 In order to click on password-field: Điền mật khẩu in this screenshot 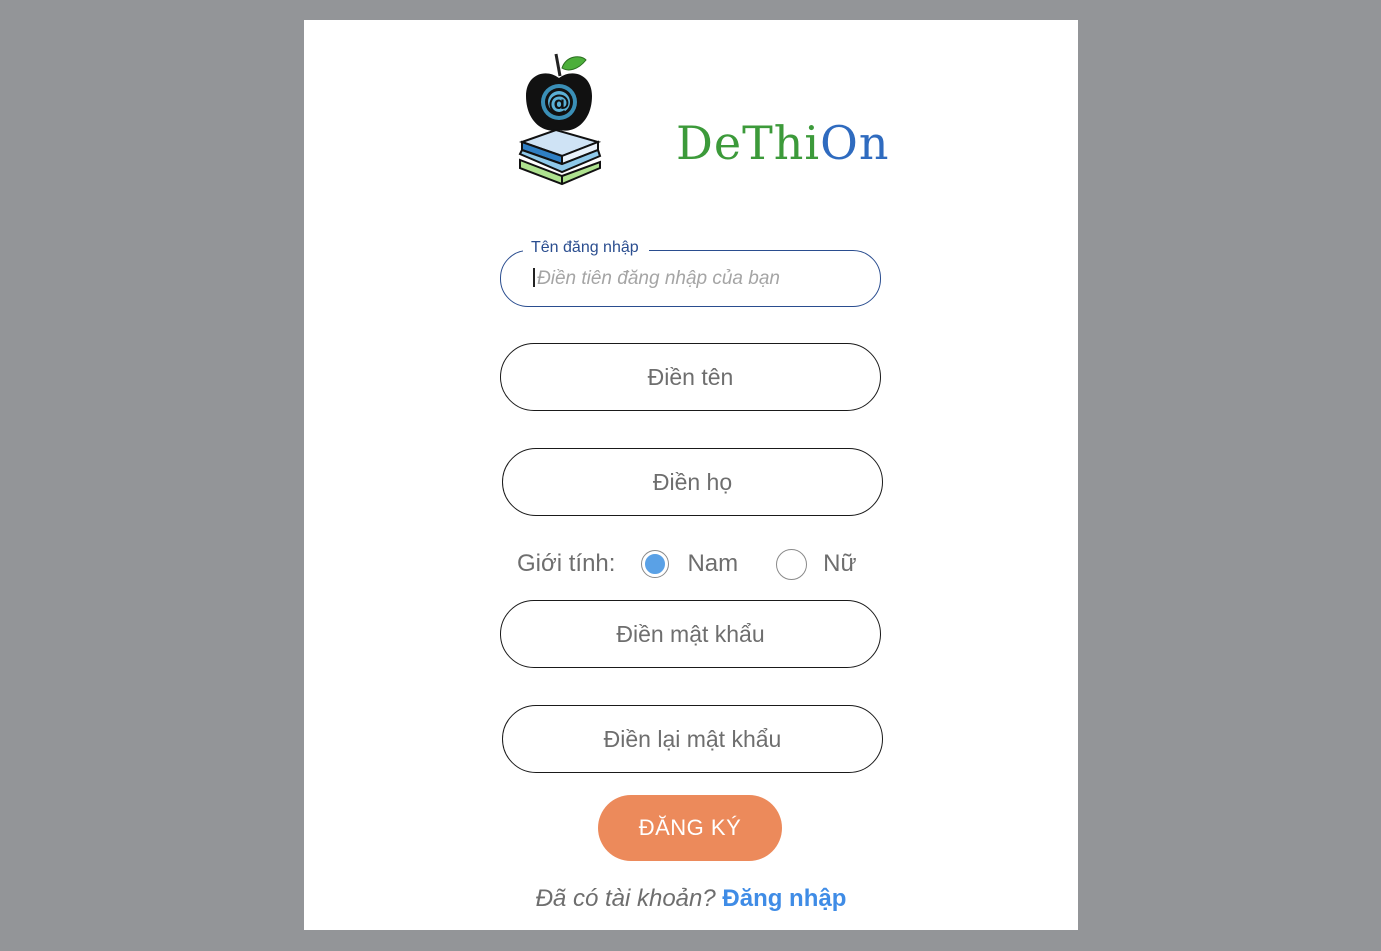, I will do `click(690, 634)`.